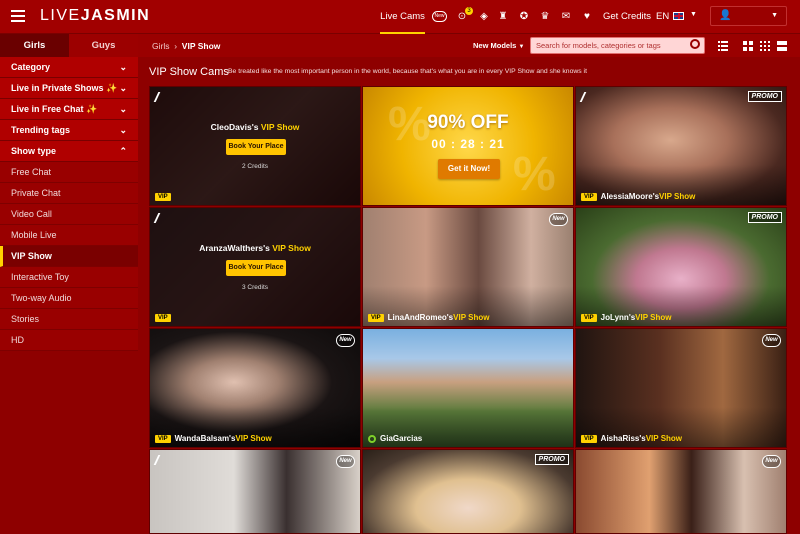 The image size is (800, 534). I want to click on list-view-icon, so click(723, 46).